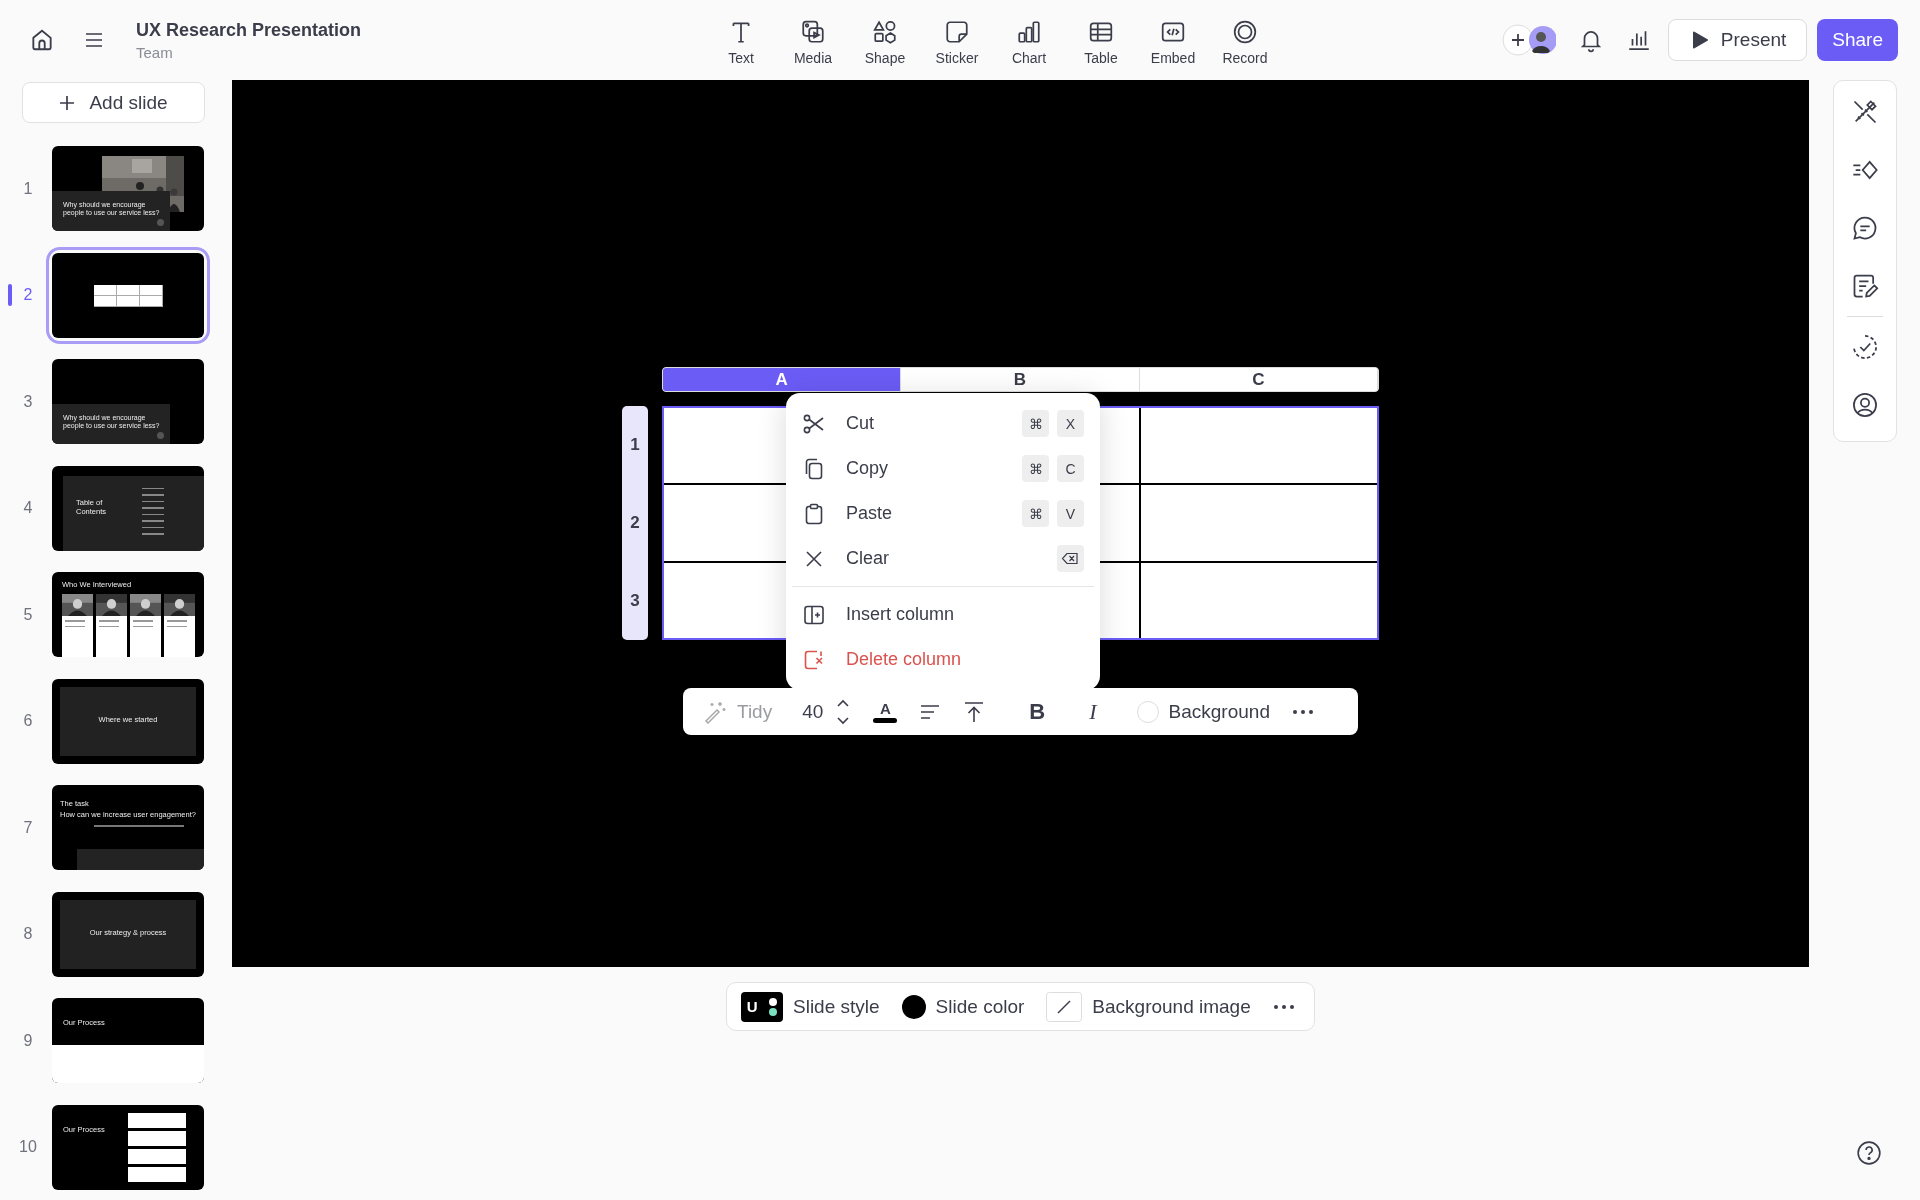 The height and width of the screenshot is (1200, 1920). Describe the element at coordinates (1070, 468) in the screenshot. I see `shortcut-key: C` at that location.